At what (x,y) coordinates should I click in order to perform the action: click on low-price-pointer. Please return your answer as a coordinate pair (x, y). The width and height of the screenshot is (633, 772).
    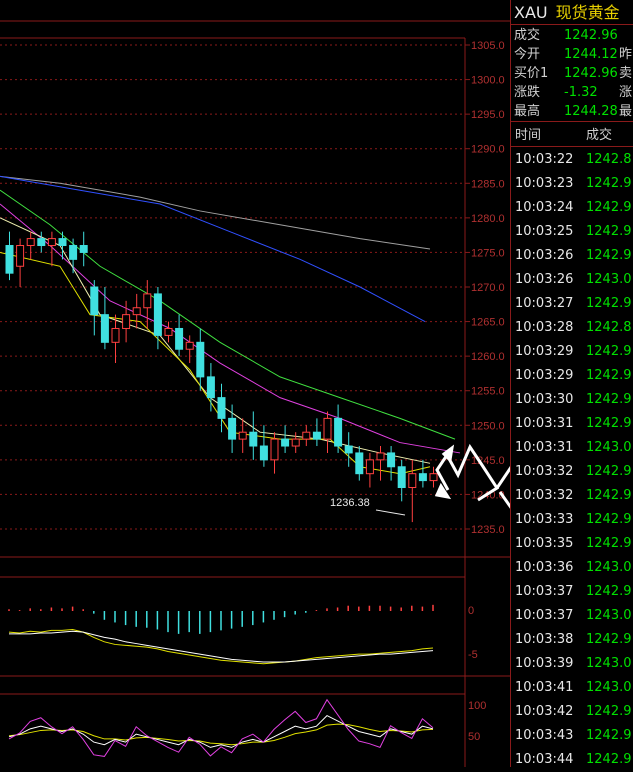
    Looking at the image, I should click on (390, 512).